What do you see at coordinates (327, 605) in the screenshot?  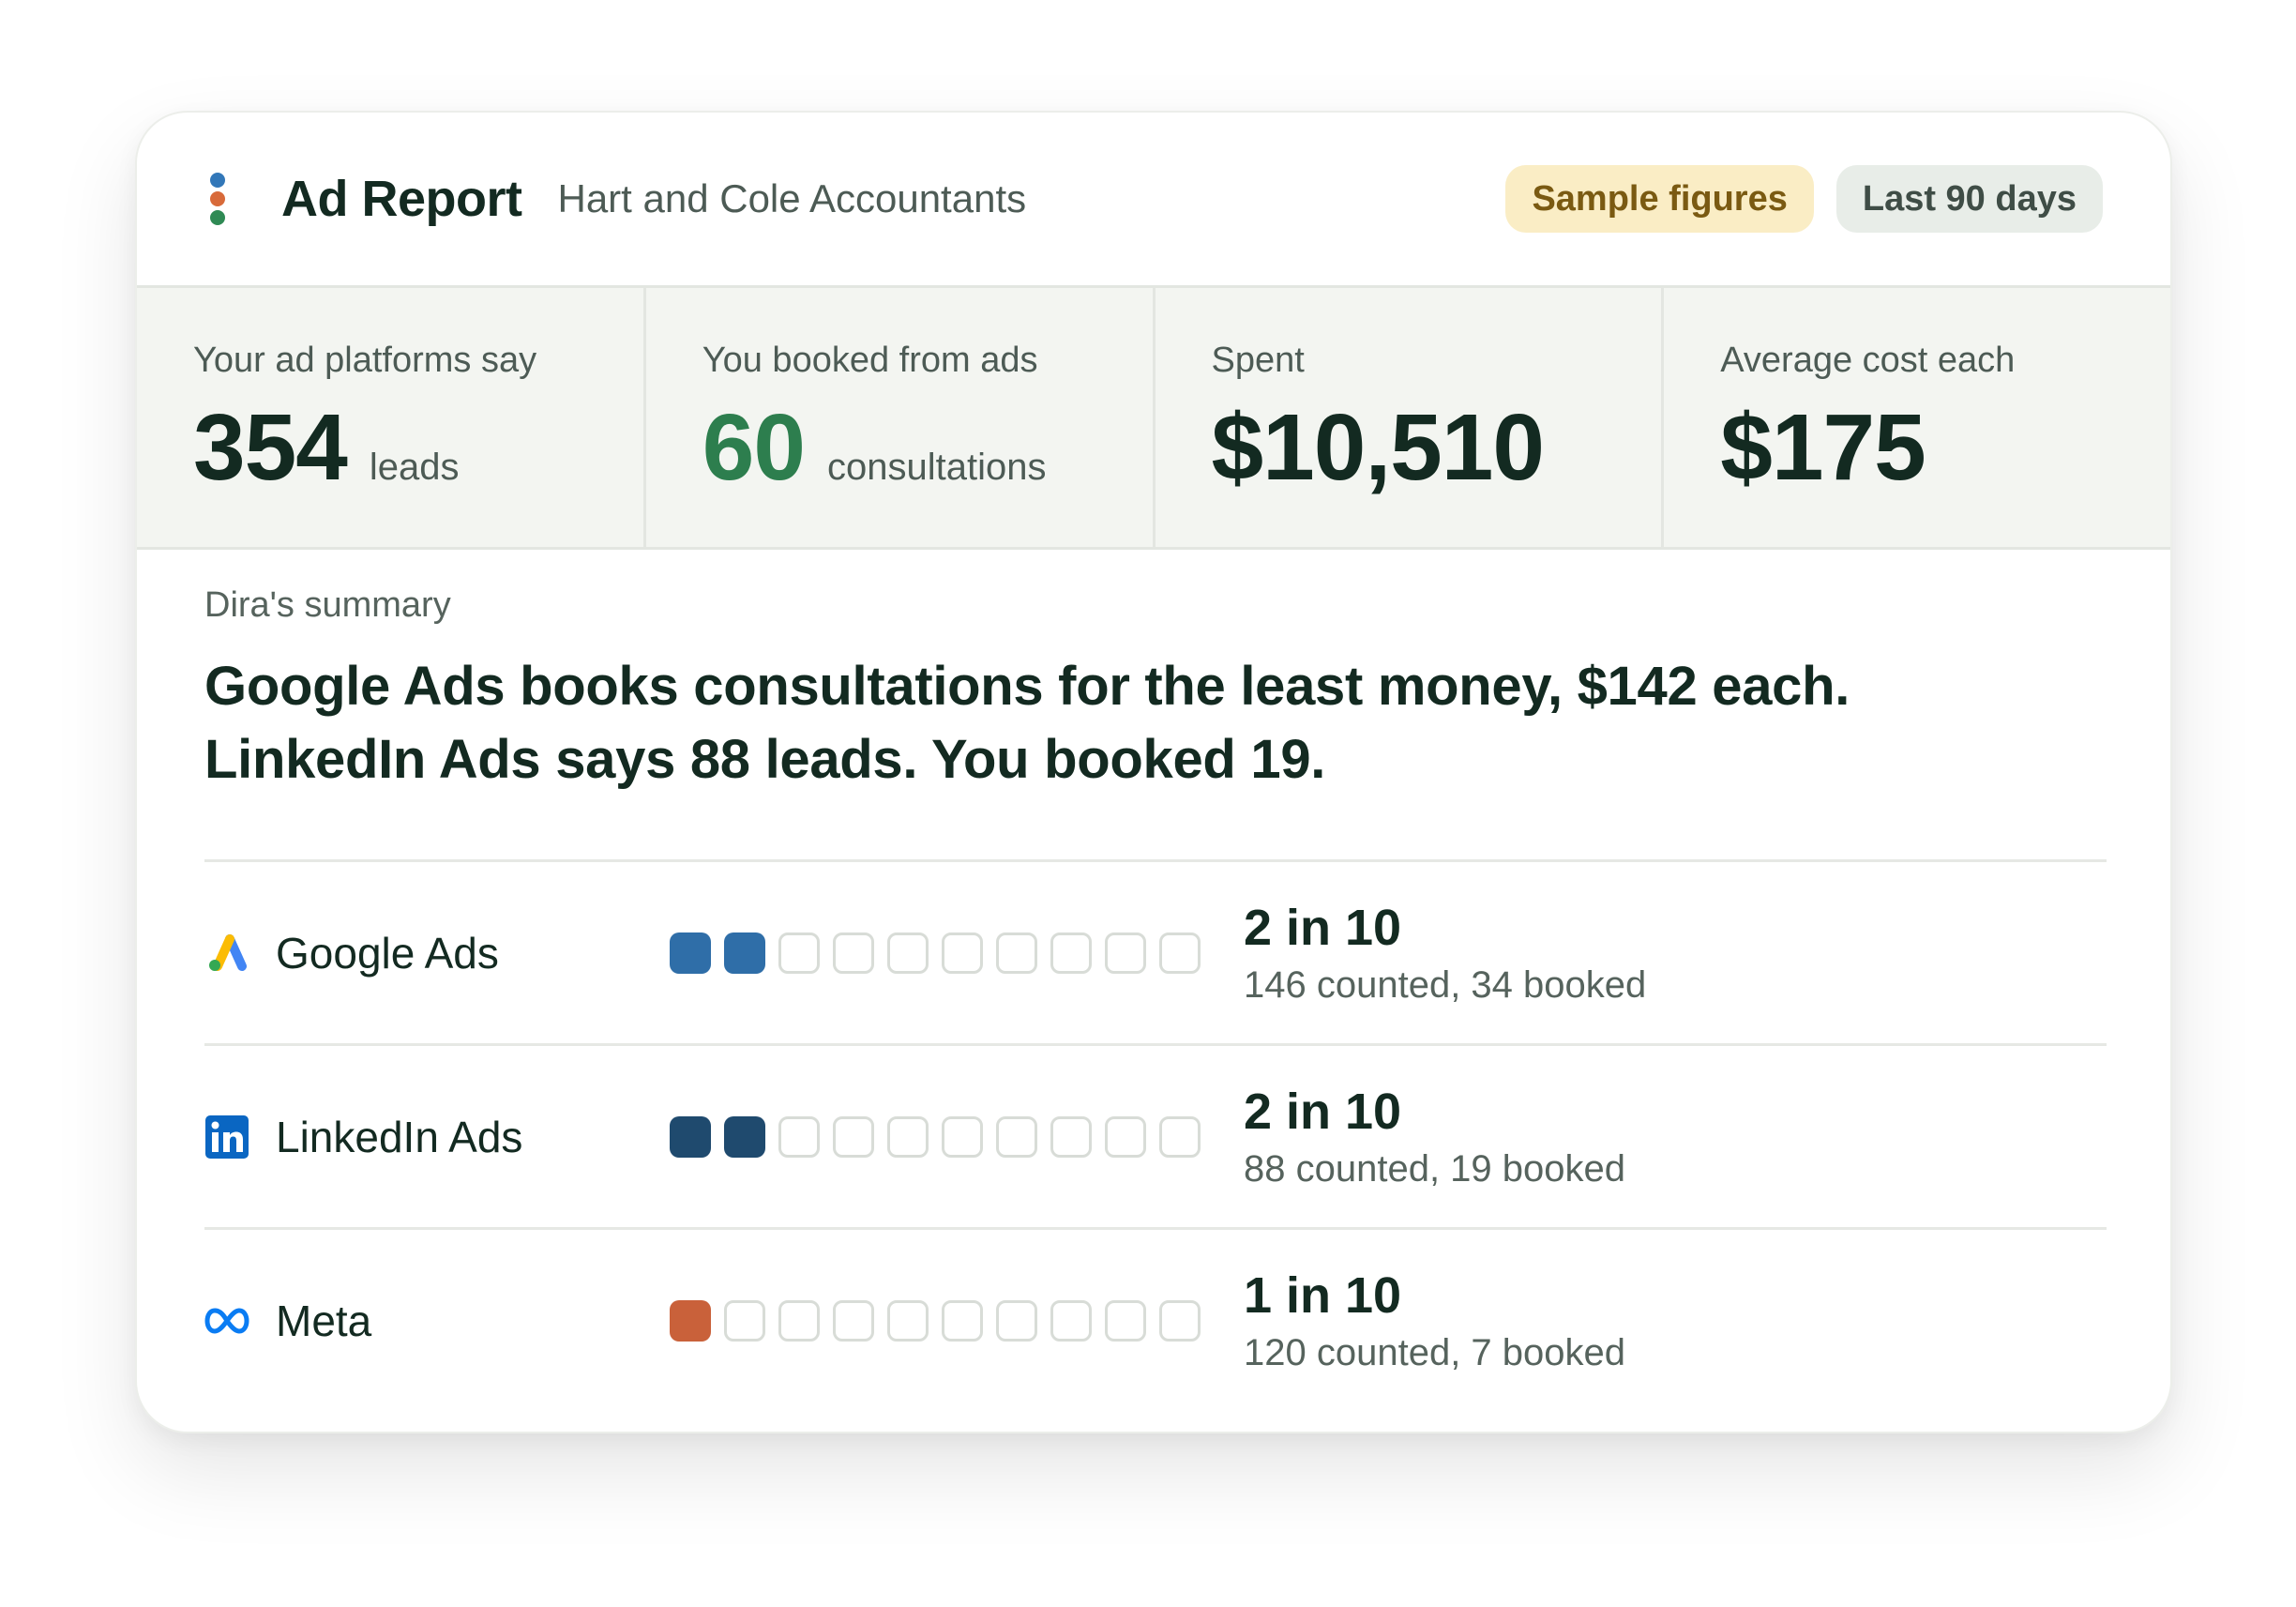 I see `summary-label: Dira's summary` at bounding box center [327, 605].